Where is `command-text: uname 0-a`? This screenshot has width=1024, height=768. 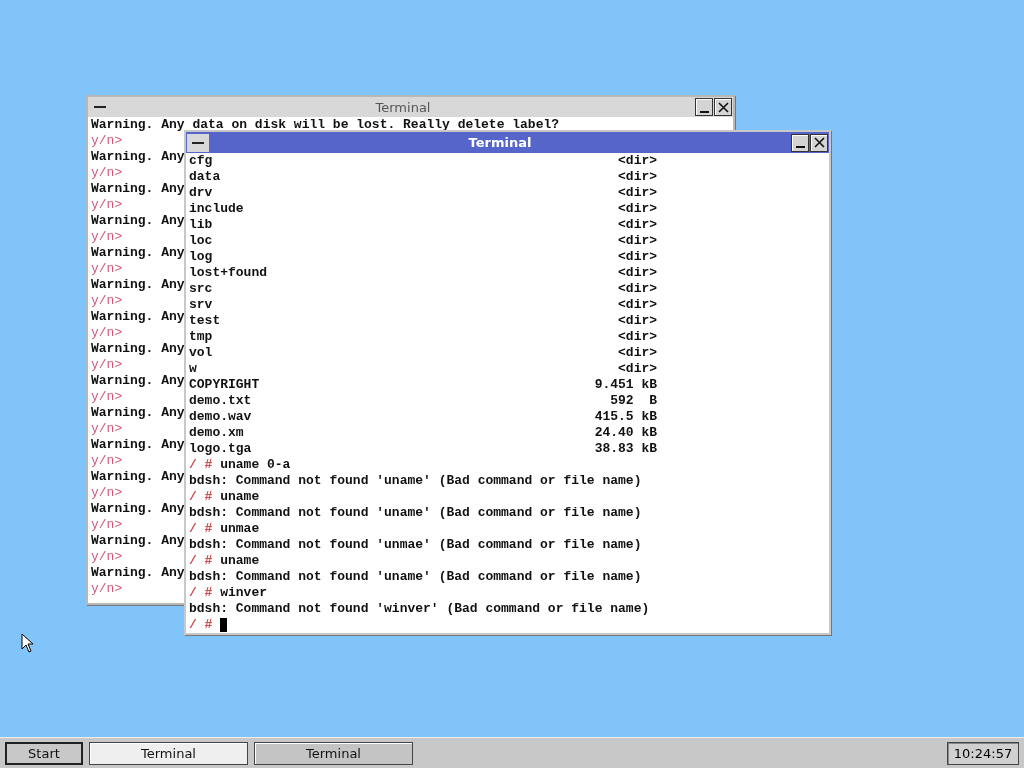
command-text: uname 0-a is located at coordinates (255, 465).